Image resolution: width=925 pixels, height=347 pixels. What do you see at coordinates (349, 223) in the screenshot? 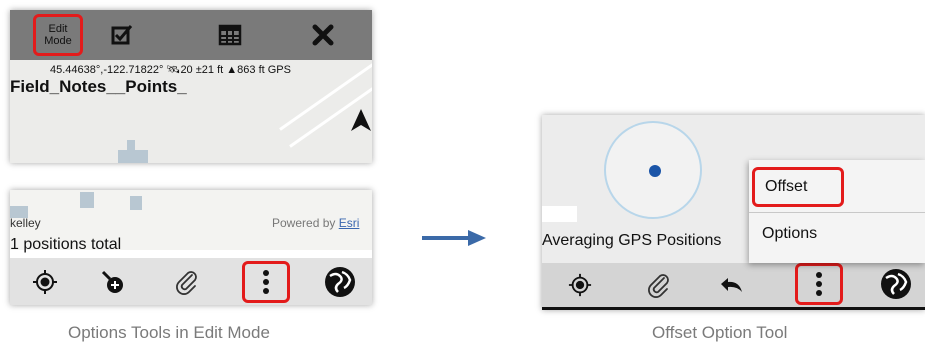
I see `esri-link: Esri` at bounding box center [349, 223].